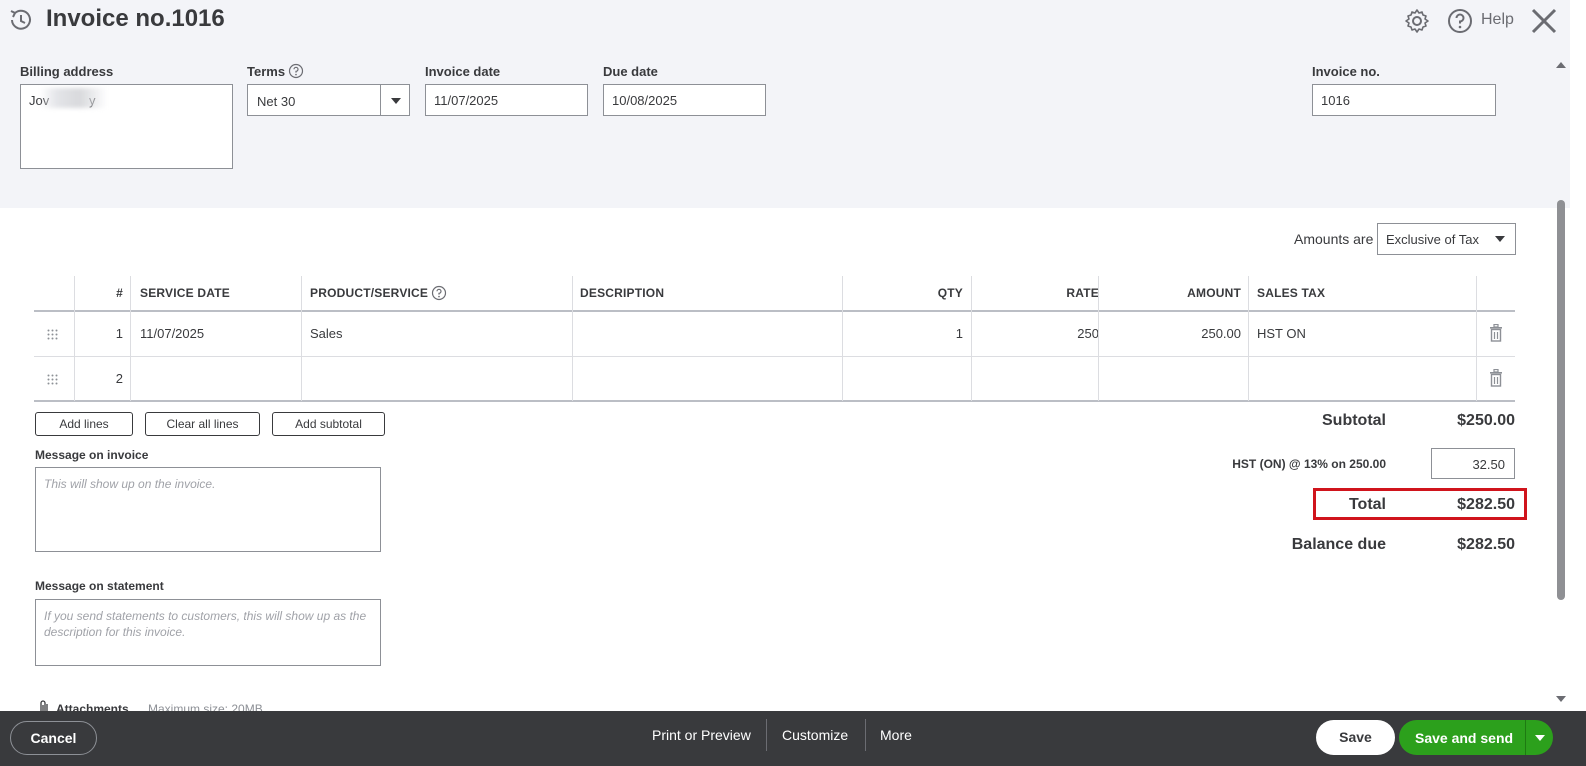  Describe the element at coordinates (701, 735) in the screenshot. I see `print-preview-button: Print or Preview` at that location.